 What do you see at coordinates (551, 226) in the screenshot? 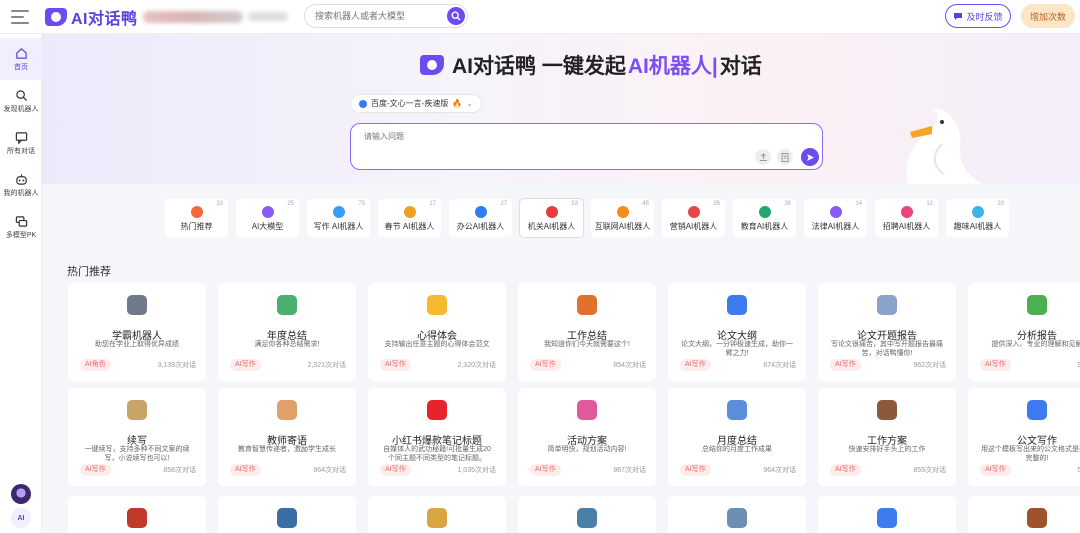
I see `tab-label: 机关AI机器人` at bounding box center [551, 226].